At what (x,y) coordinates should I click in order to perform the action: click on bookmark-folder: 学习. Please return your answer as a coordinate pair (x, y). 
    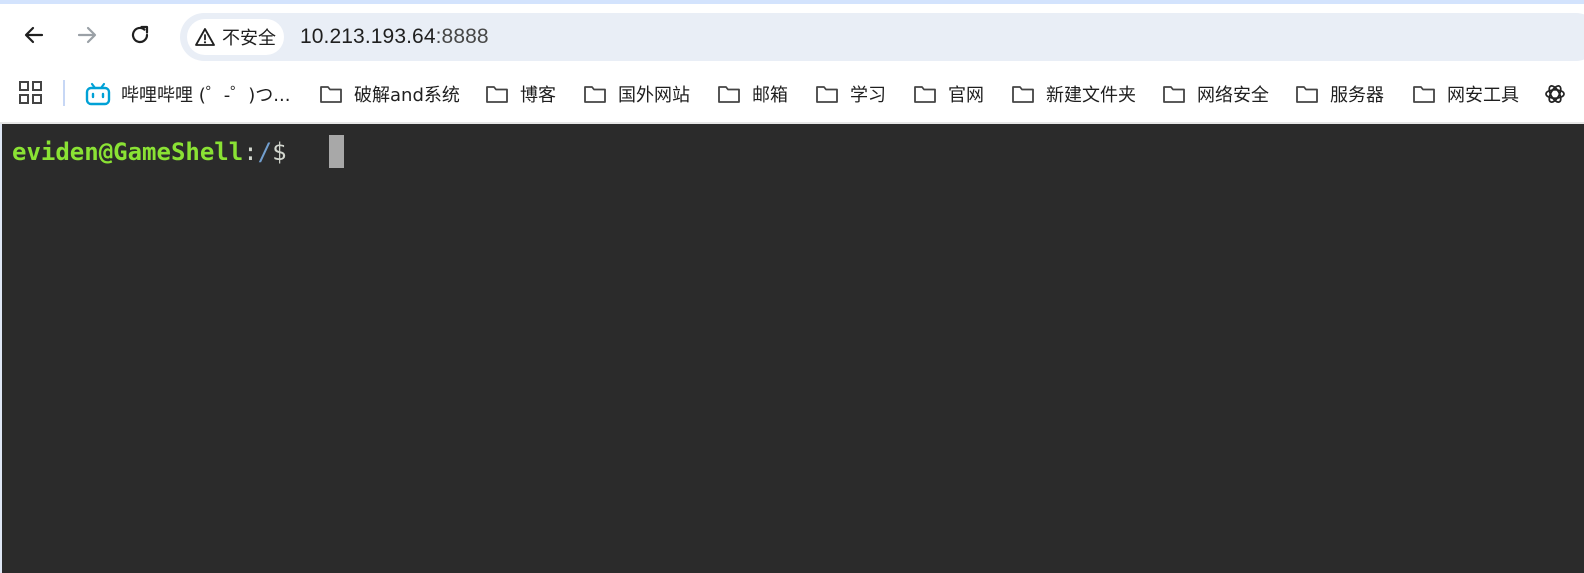
    Looking at the image, I should click on (850, 94).